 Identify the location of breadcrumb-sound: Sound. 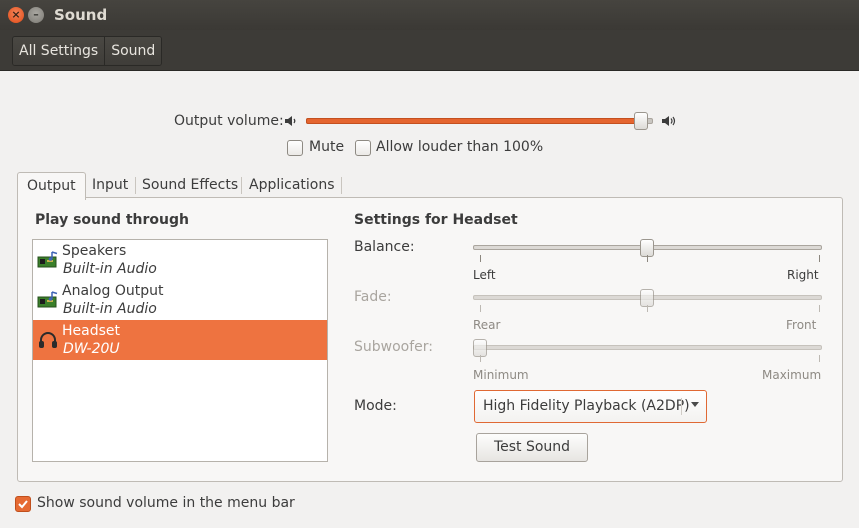
(133, 51).